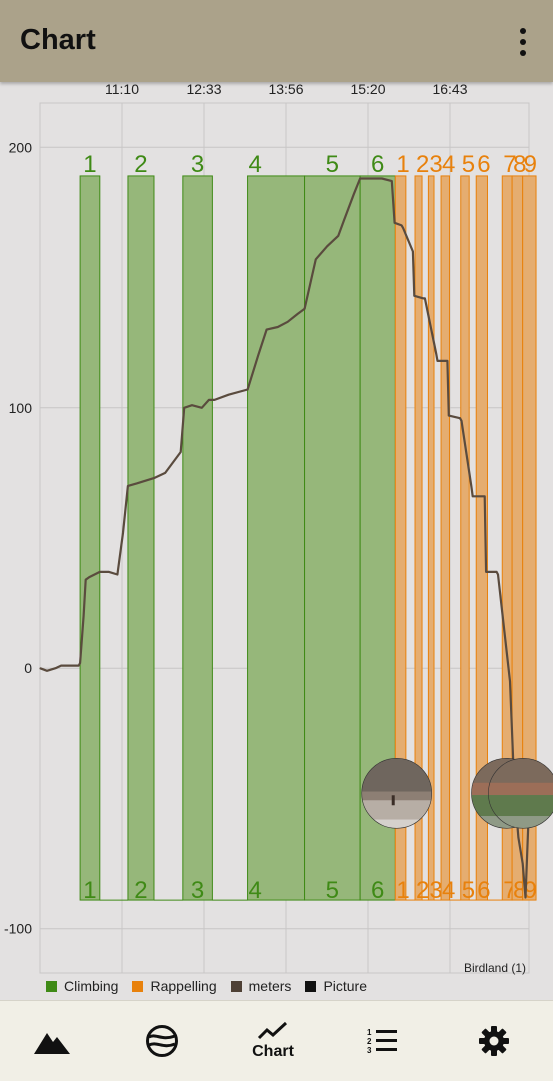  What do you see at coordinates (52, 1041) in the screenshot?
I see `nav-routes` at bounding box center [52, 1041].